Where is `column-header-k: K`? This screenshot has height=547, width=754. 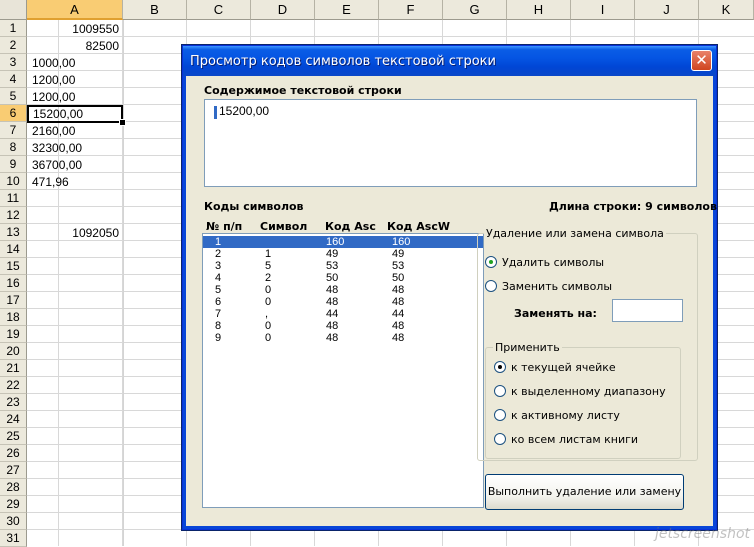
column-header-k: K is located at coordinates (726, 10).